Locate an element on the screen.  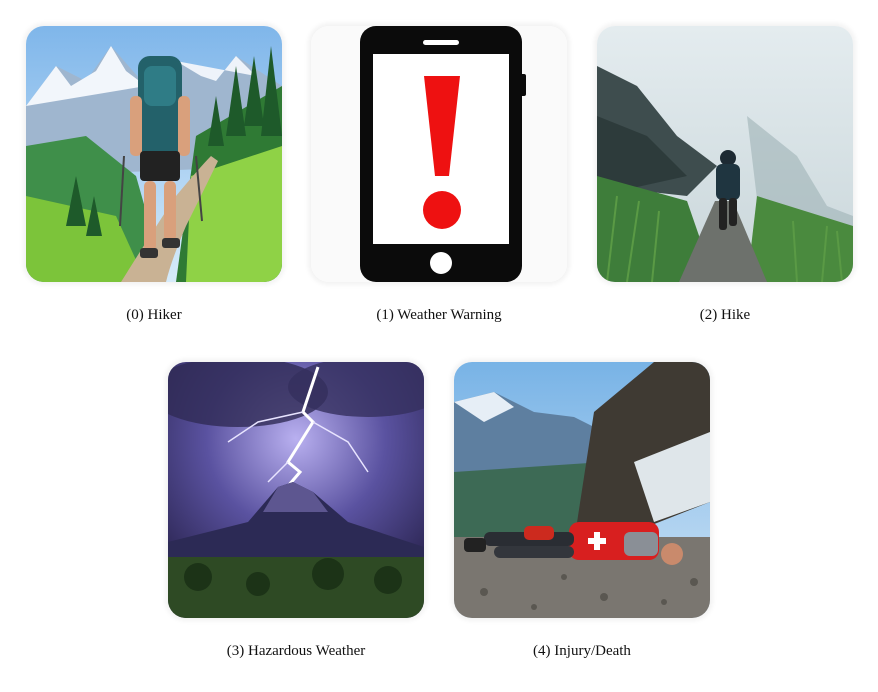
panel-weather-warning is located at coordinates (439, 154).